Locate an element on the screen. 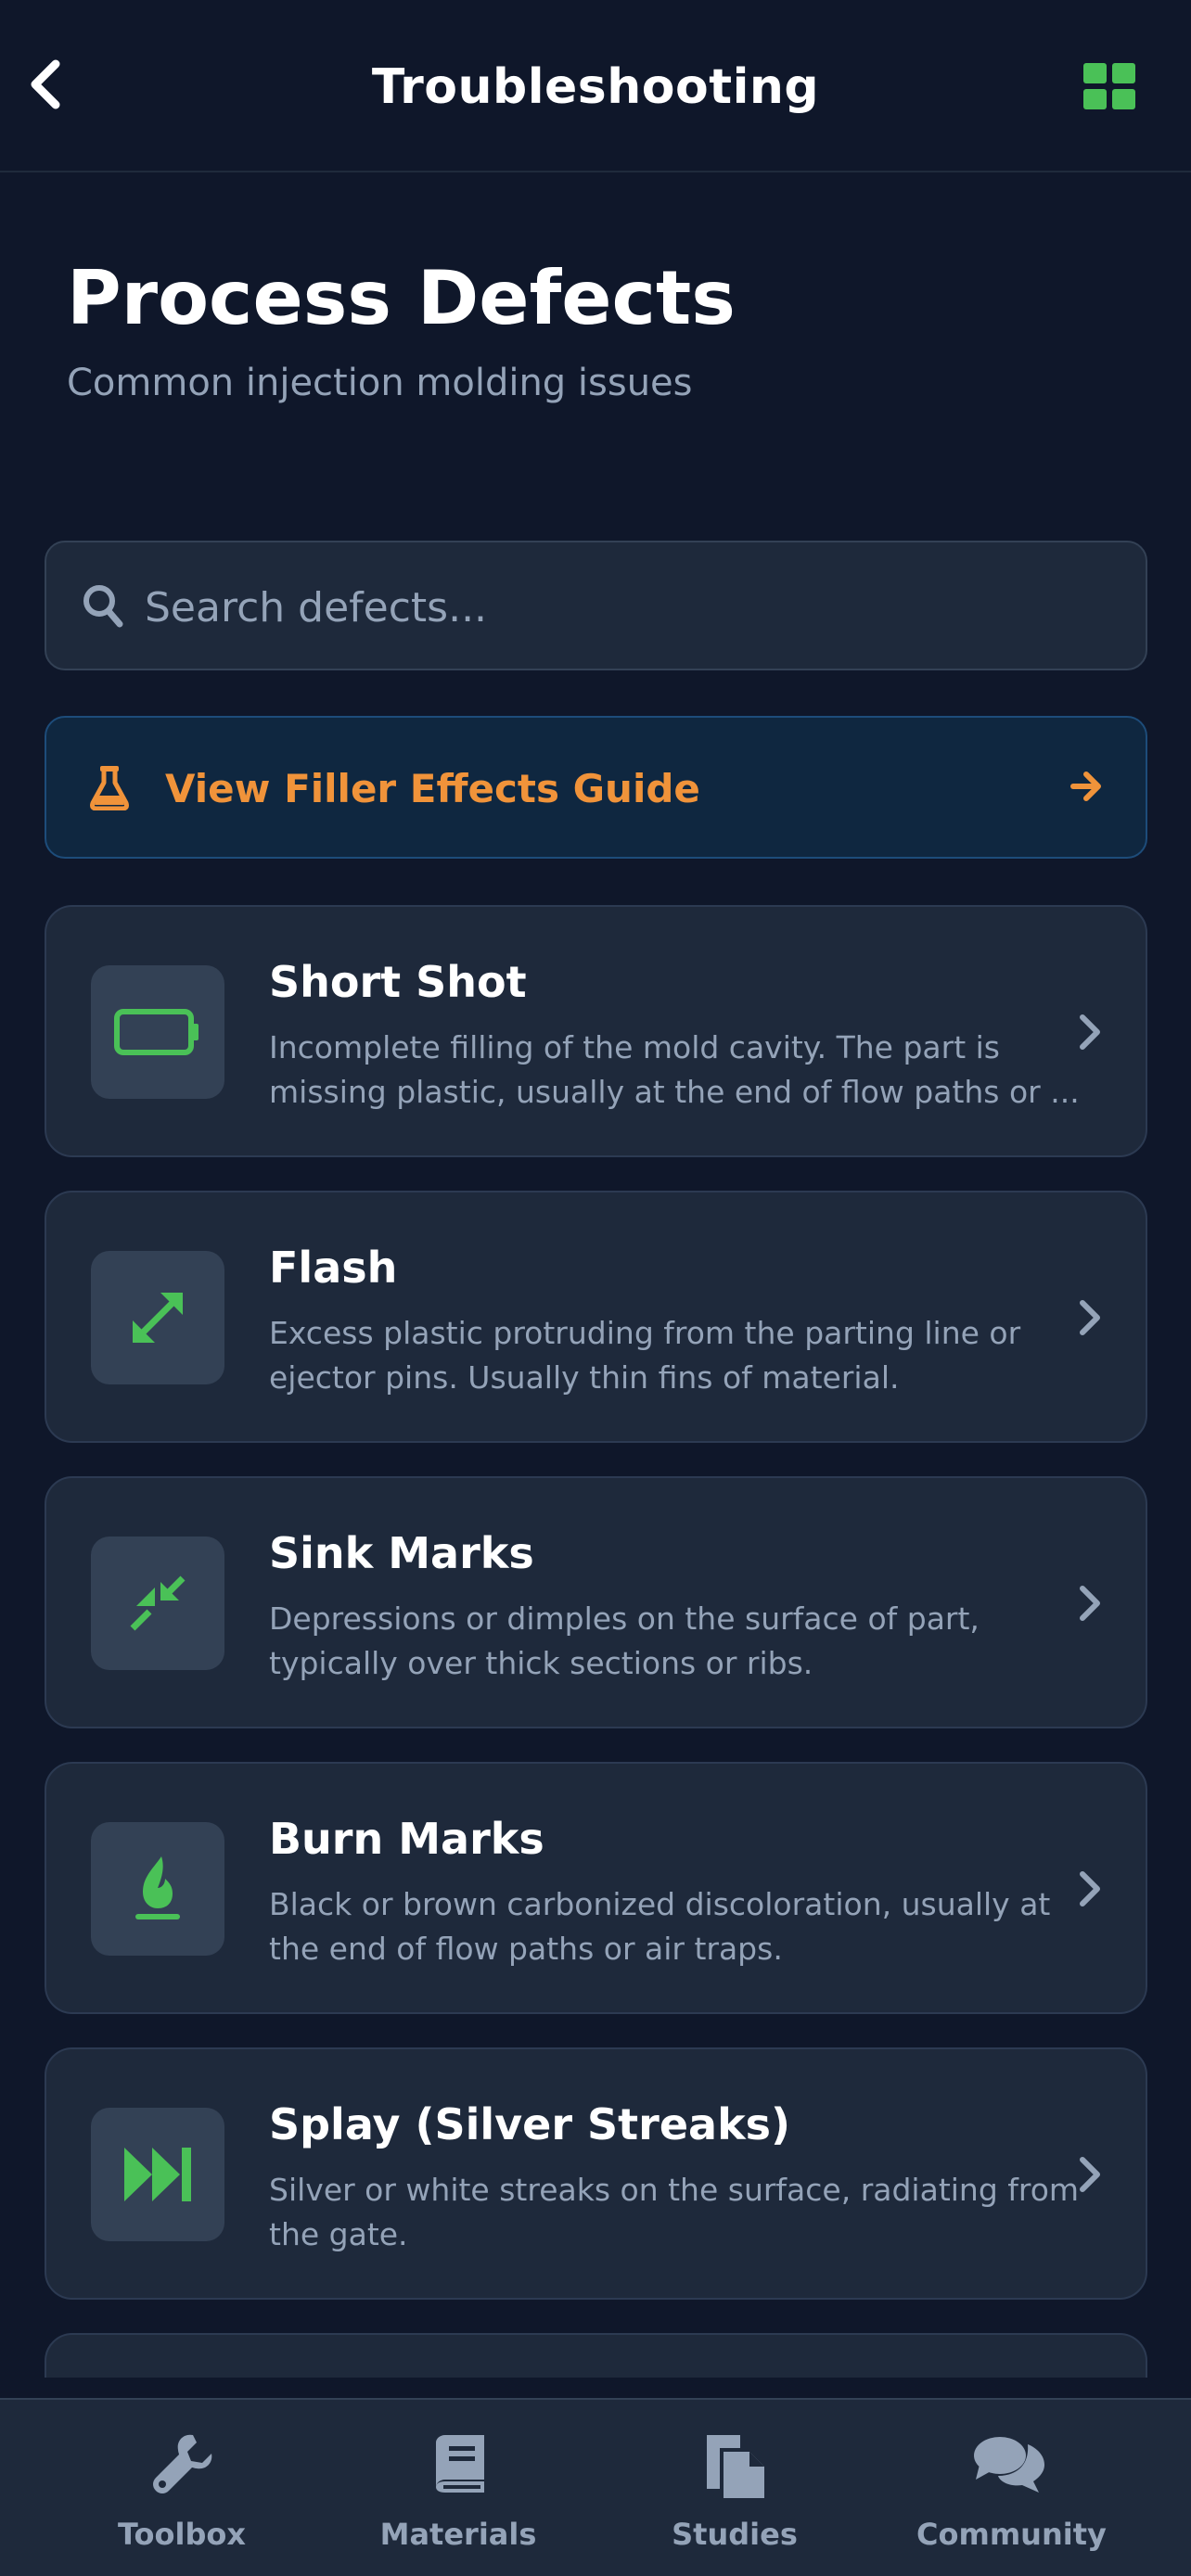  arrow-right-icon is located at coordinates (1085, 786).